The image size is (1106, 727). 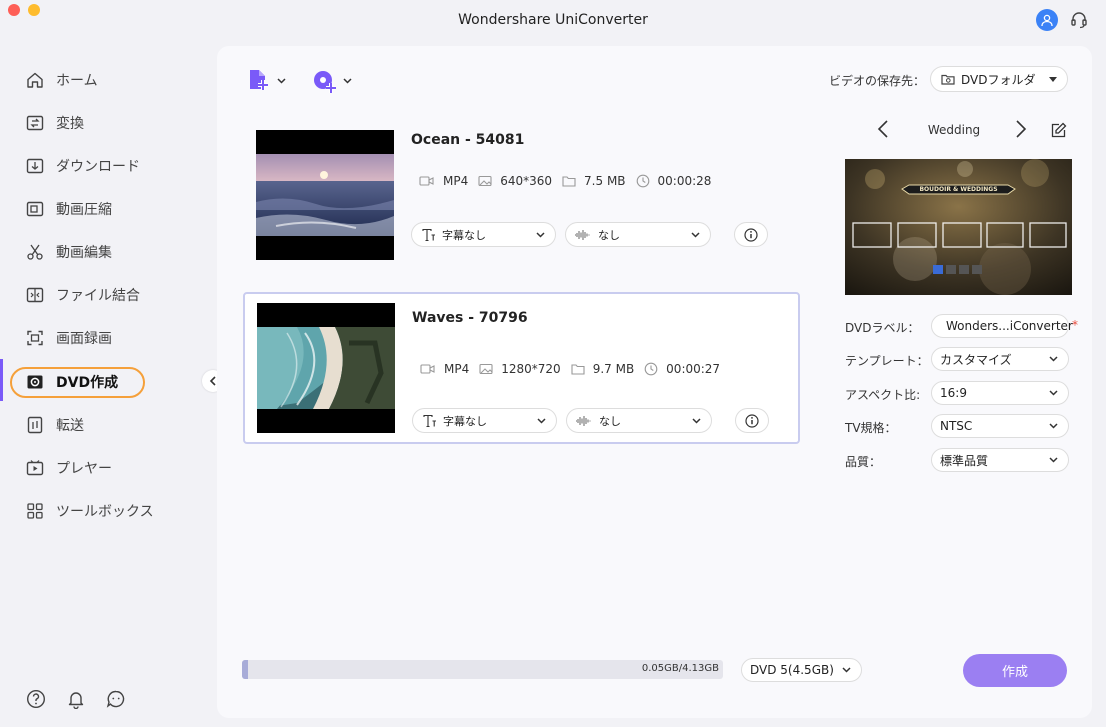 What do you see at coordinates (642, 181) in the screenshot?
I see `clock-icon` at bounding box center [642, 181].